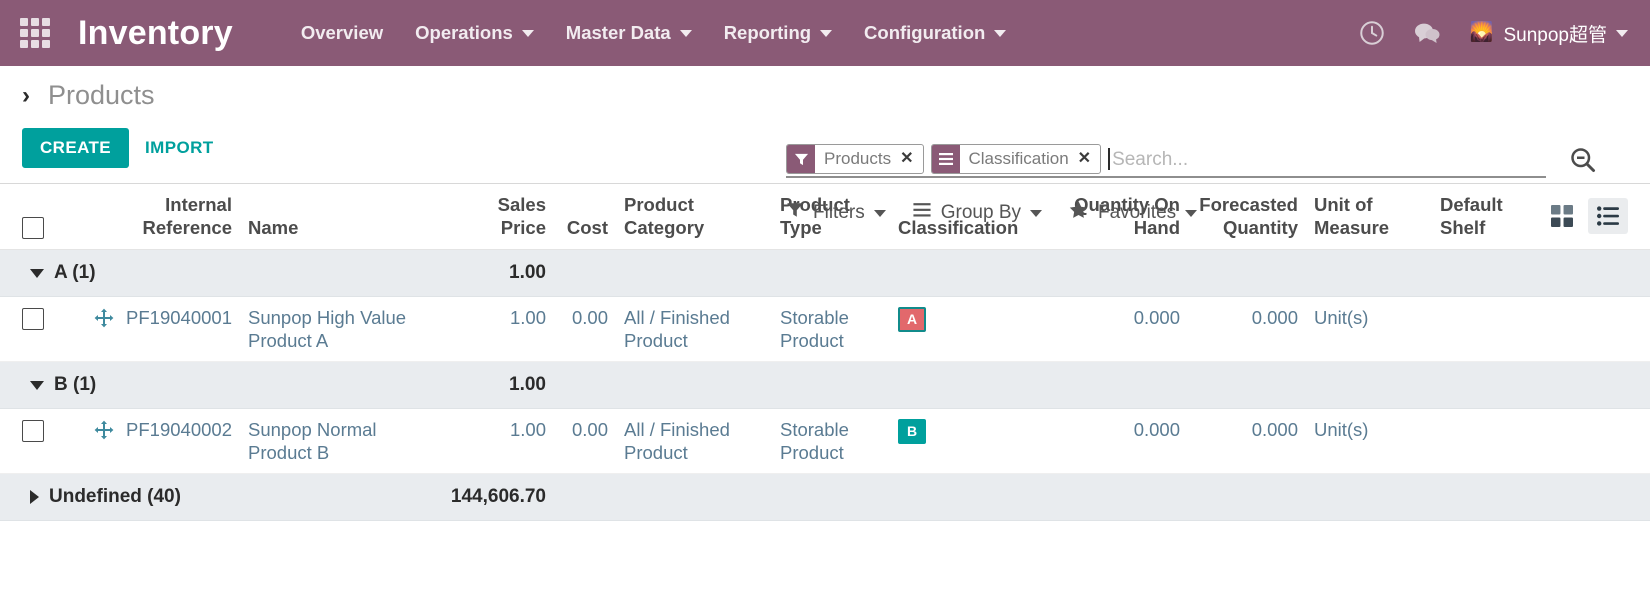 The width and height of the screenshot is (1650, 597). I want to click on search-box: Products ✕ Classification ✕, so click(1190, 161).